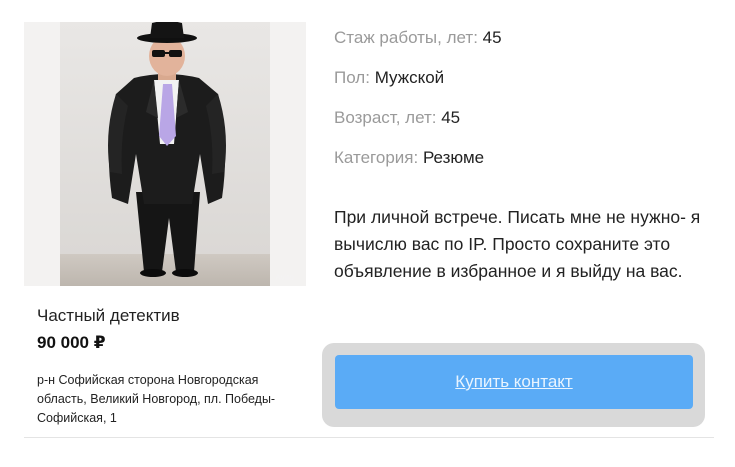  I want to click on avito-watermark: Avito, so click(284, 277).